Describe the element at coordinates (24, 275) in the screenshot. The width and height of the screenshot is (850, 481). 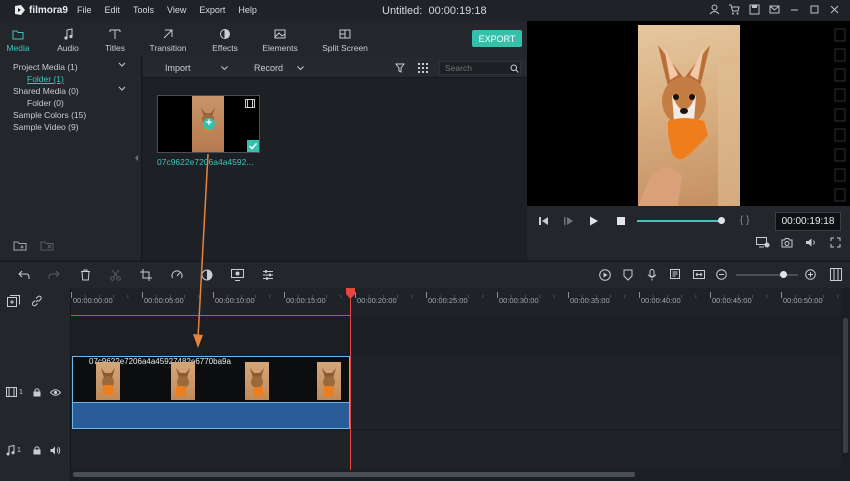
I see `undo-icon` at that location.